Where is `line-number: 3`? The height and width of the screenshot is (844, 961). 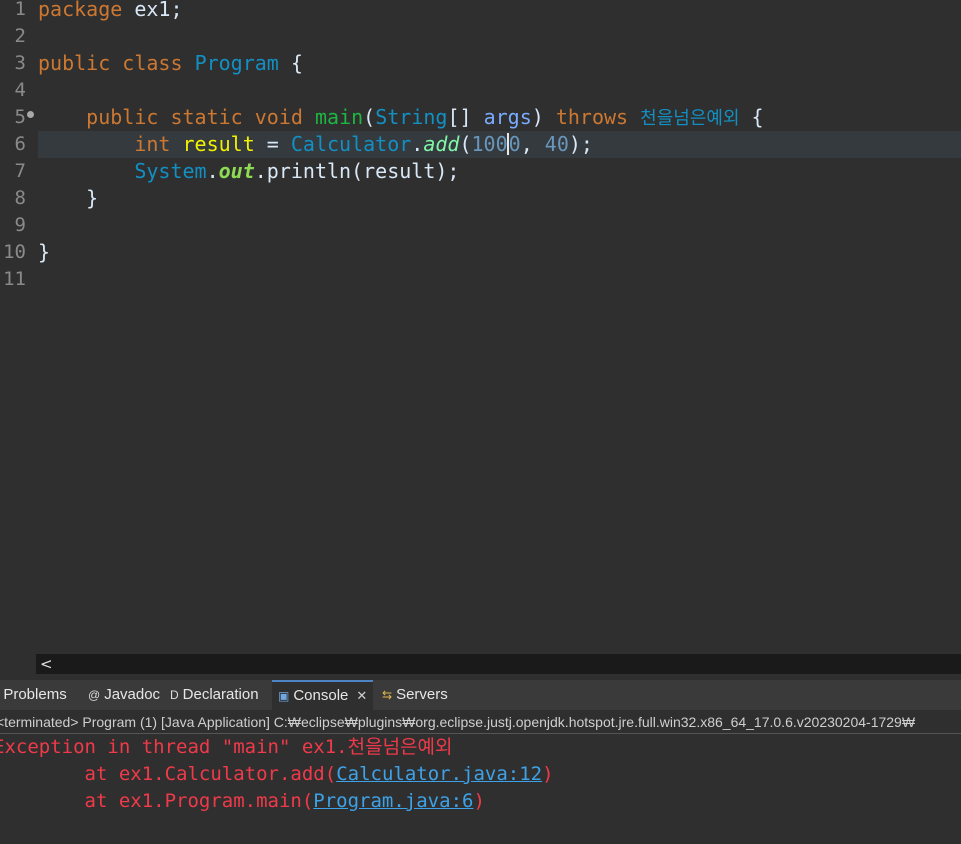
line-number: 3 is located at coordinates (20, 63).